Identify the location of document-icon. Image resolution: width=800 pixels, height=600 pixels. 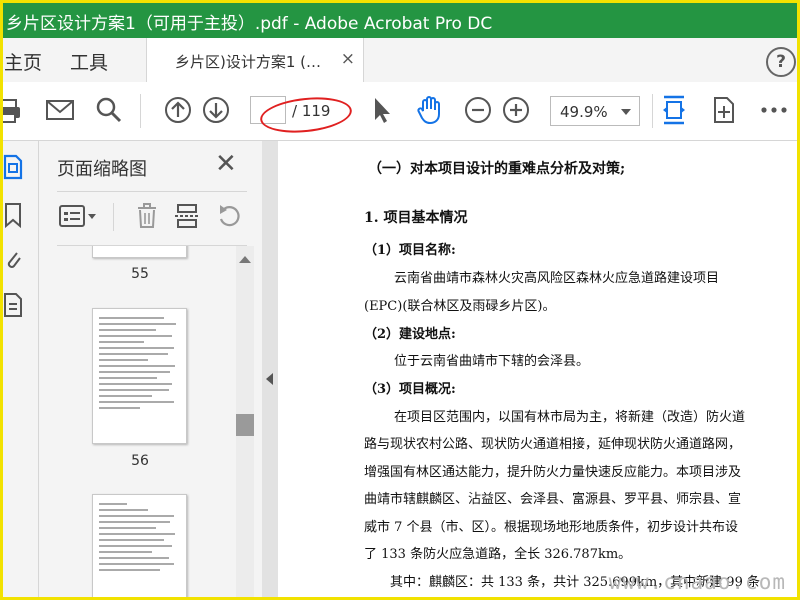
(13, 305).